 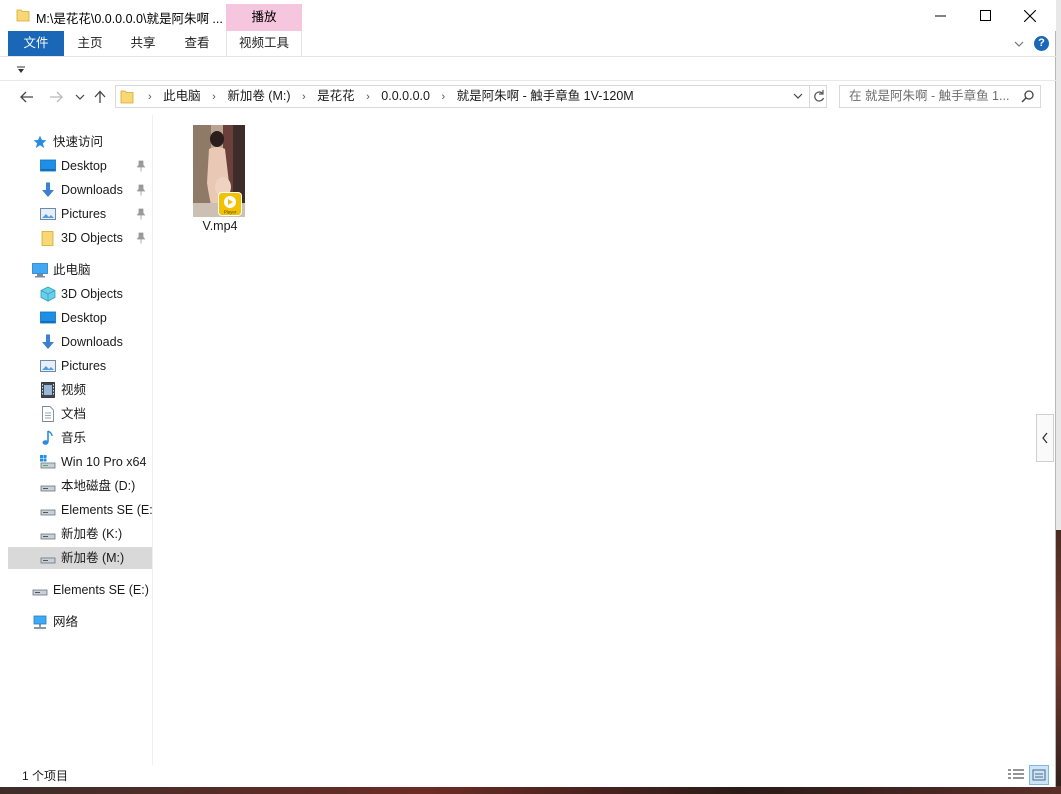 What do you see at coordinates (48, 317) in the screenshot?
I see `desktop-icon` at bounding box center [48, 317].